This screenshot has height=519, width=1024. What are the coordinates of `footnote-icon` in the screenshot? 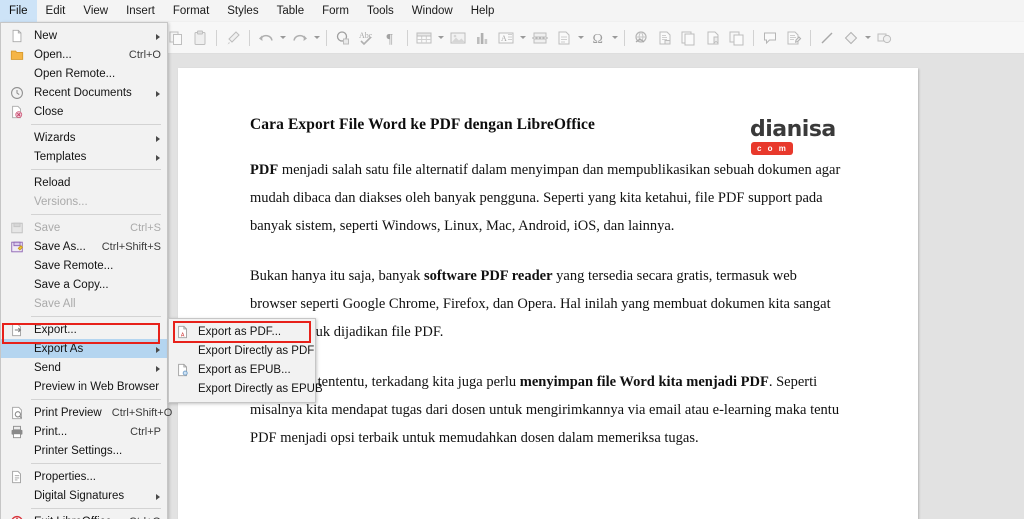 It's located at (665, 38).